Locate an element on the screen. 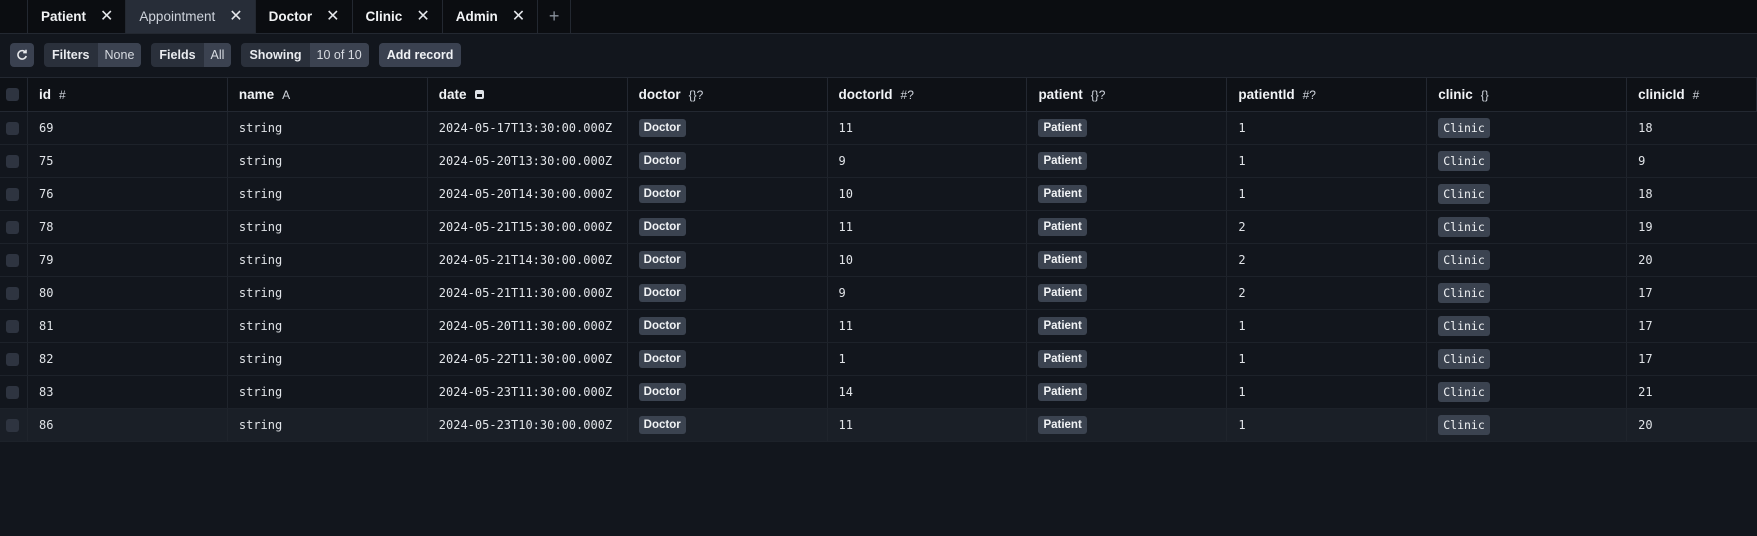 The image size is (1757, 536). tab-patient: Patient ✕ is located at coordinates (77, 16).